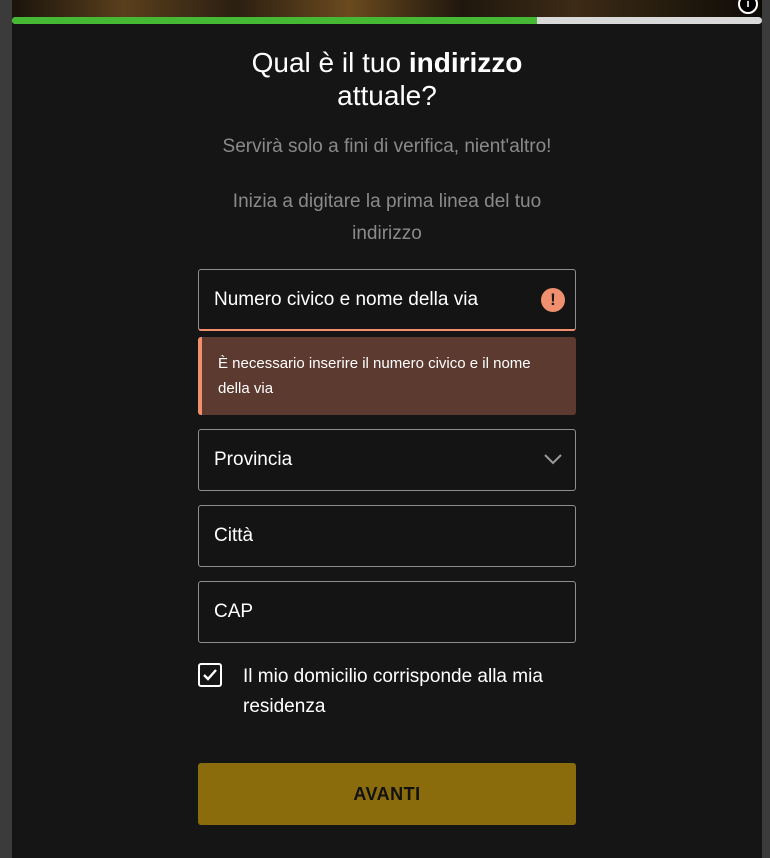  I want to click on zip-input: CAP, so click(387, 612).